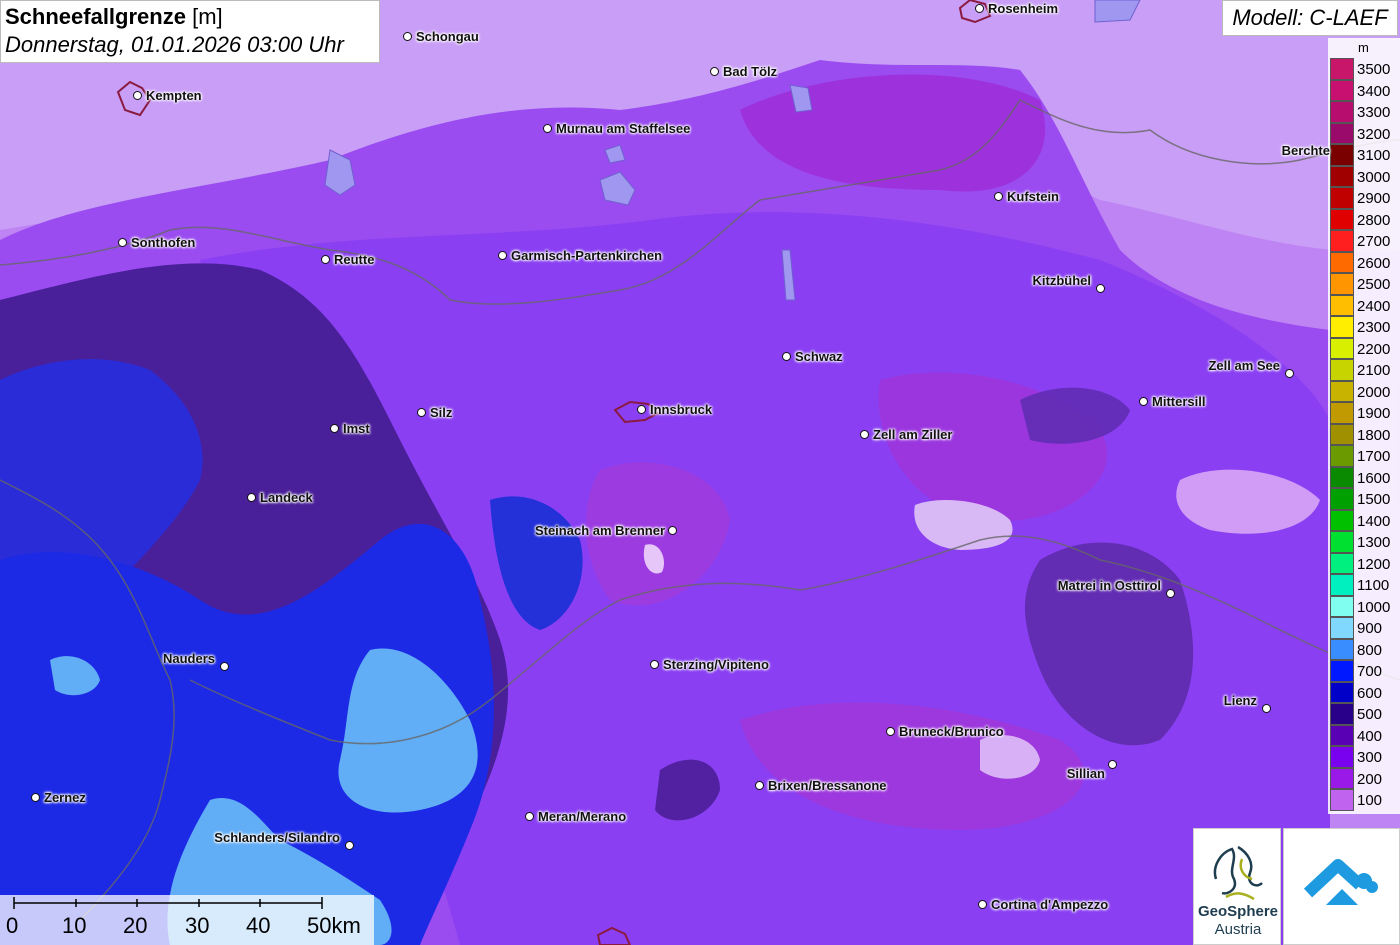 This screenshot has height=945, width=1400. Describe the element at coordinates (1374, 349) in the screenshot. I see `legend-label: 2200` at that location.